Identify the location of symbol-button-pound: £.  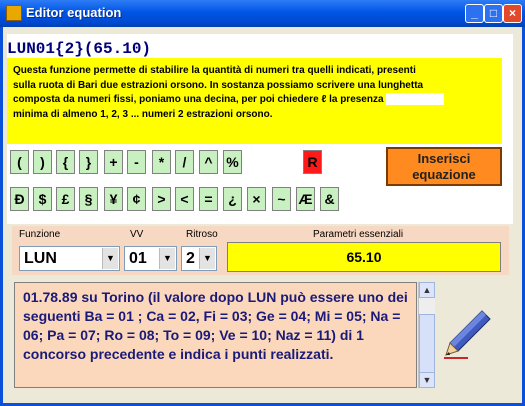
(65, 199).